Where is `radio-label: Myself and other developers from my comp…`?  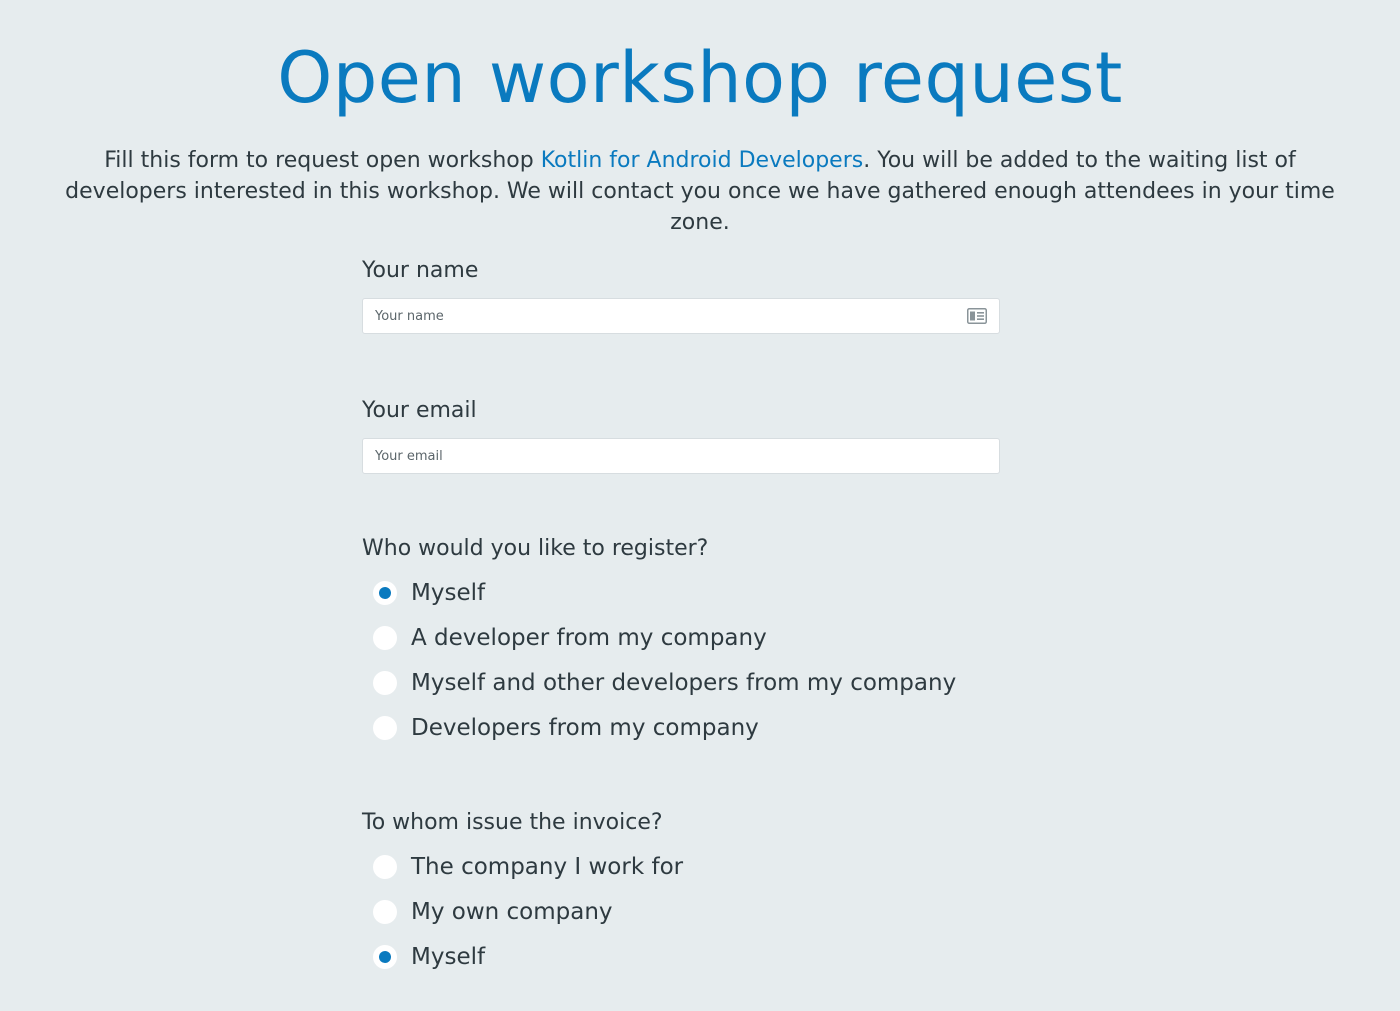
radio-label: Myself and other developers from my comp… is located at coordinates (684, 682).